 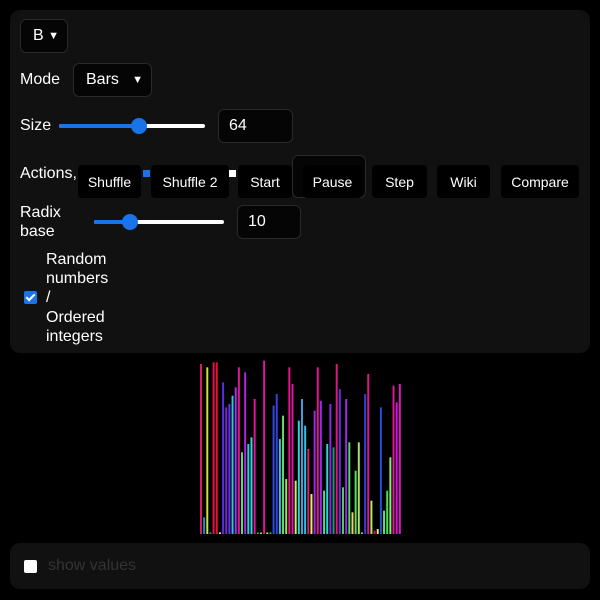 What do you see at coordinates (540, 181) in the screenshot?
I see `compare-button: Compare` at bounding box center [540, 181].